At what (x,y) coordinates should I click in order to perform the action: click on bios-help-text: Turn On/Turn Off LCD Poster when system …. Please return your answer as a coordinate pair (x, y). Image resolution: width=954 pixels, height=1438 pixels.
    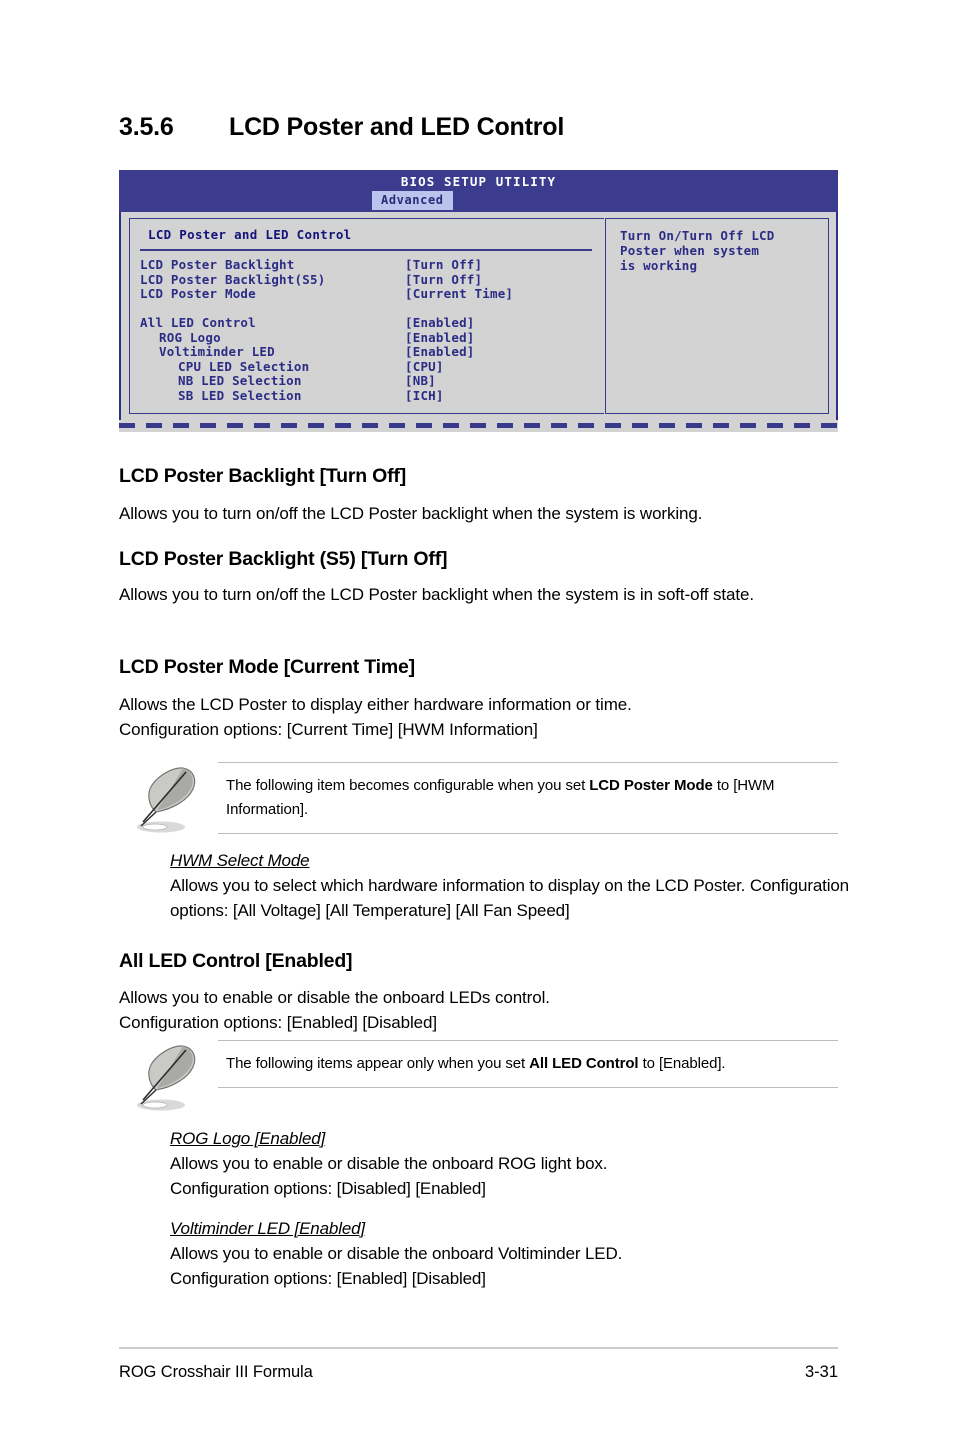
    Looking at the image, I should click on (697, 250).